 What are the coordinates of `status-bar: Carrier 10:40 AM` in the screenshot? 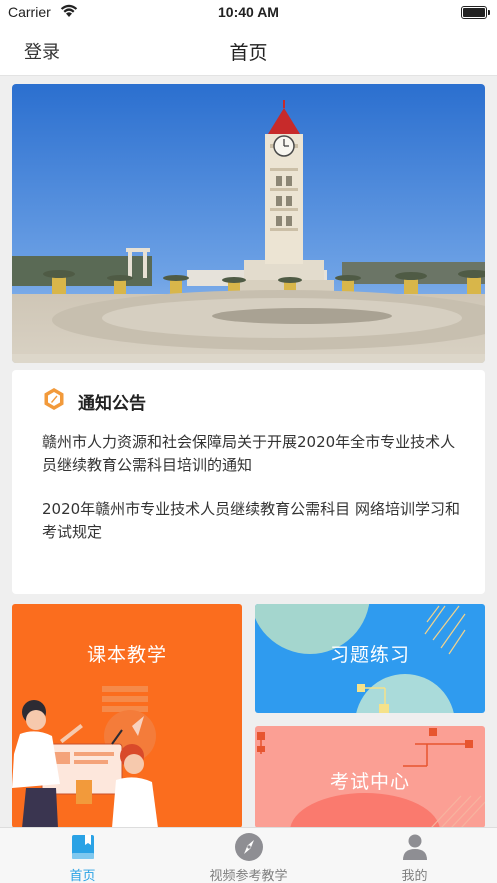 It's located at (248, 13).